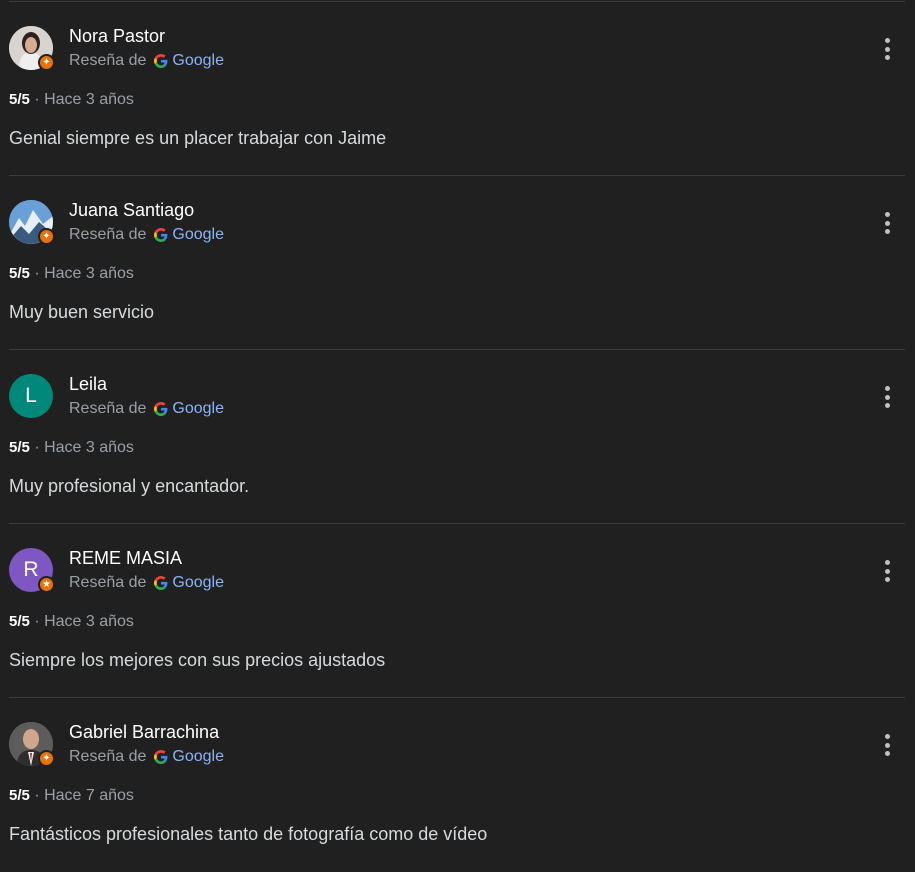  What do you see at coordinates (129, 486) in the screenshot?
I see `review-text: Muy profesional y encantador.` at bounding box center [129, 486].